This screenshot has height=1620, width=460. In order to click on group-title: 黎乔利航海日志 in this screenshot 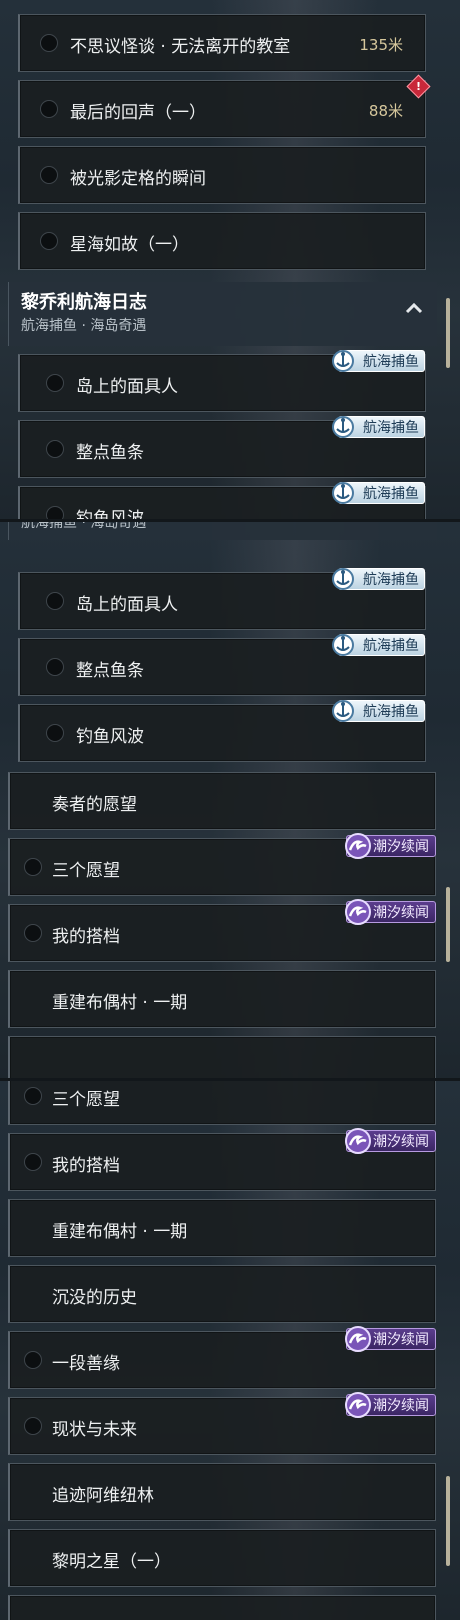, I will do `click(84, 302)`.